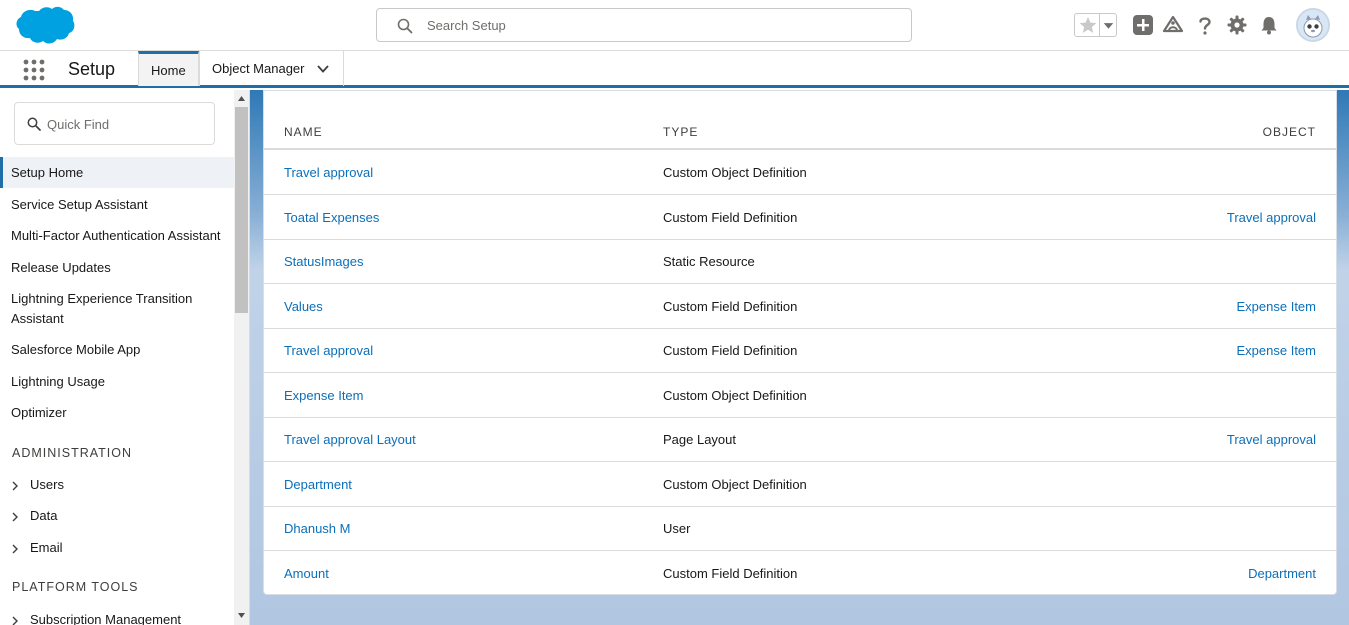 The image size is (1349, 625). Describe the element at coordinates (331, 218) in the screenshot. I see `result-name-link: Toatal Expenses` at that location.